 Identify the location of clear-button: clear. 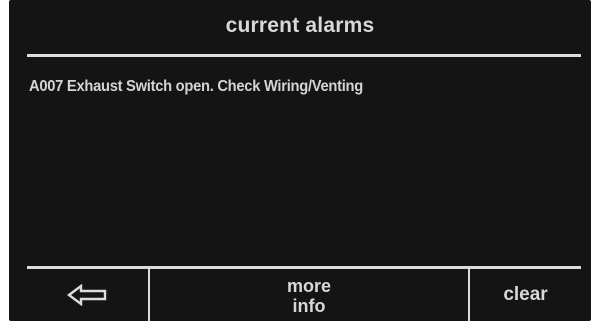
(525, 295).